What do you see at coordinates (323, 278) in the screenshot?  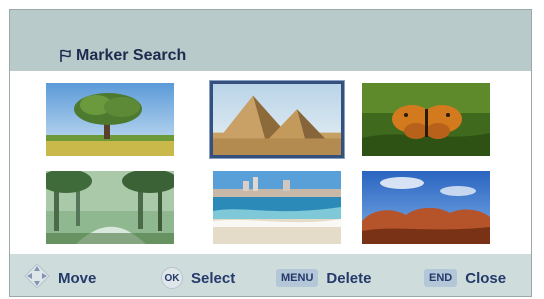 I see `delete-hint: MENU Delete` at bounding box center [323, 278].